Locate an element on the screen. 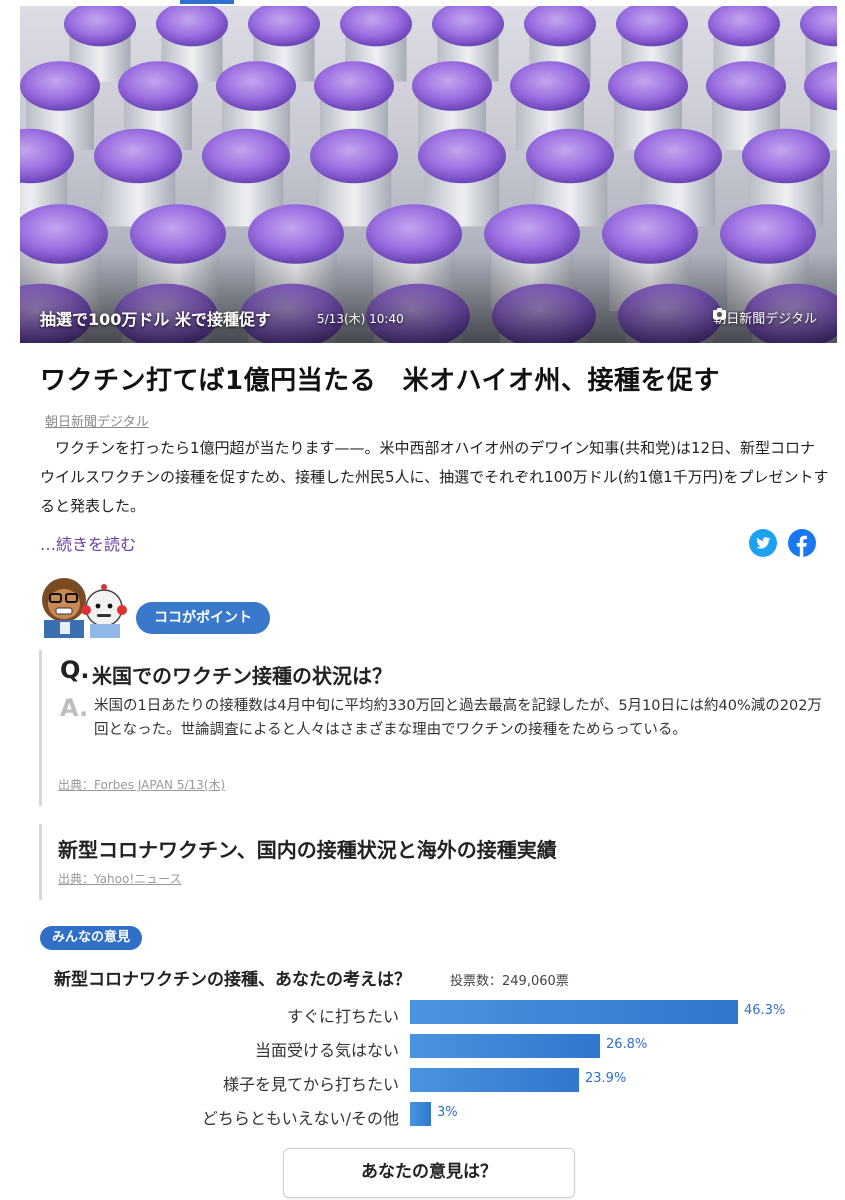  read-more-link: …続きを読む is located at coordinates (88, 543).